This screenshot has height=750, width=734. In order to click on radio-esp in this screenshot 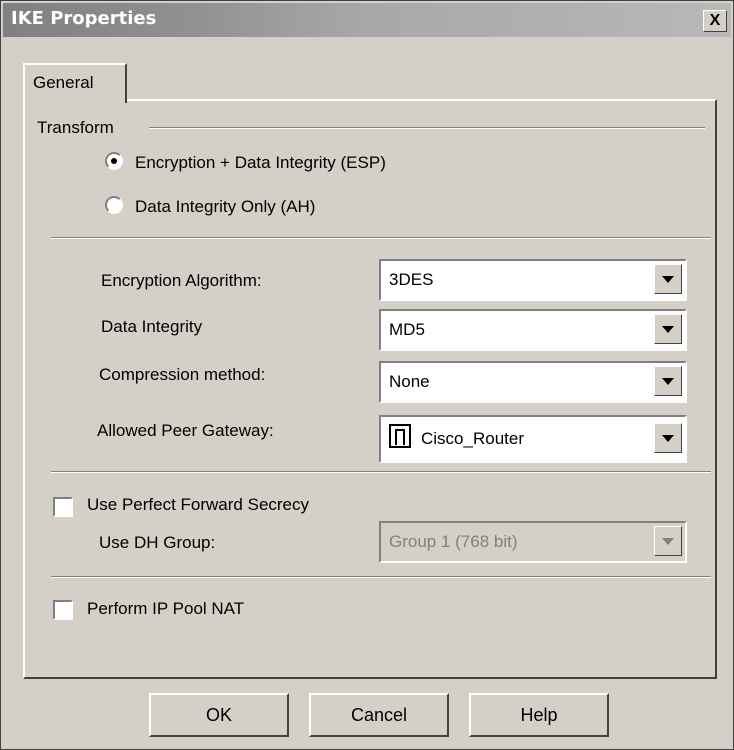, I will do `click(114, 161)`.